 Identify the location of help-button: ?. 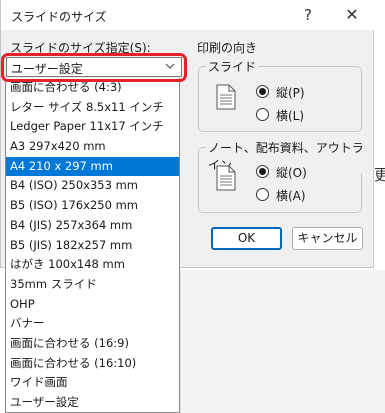
(308, 15).